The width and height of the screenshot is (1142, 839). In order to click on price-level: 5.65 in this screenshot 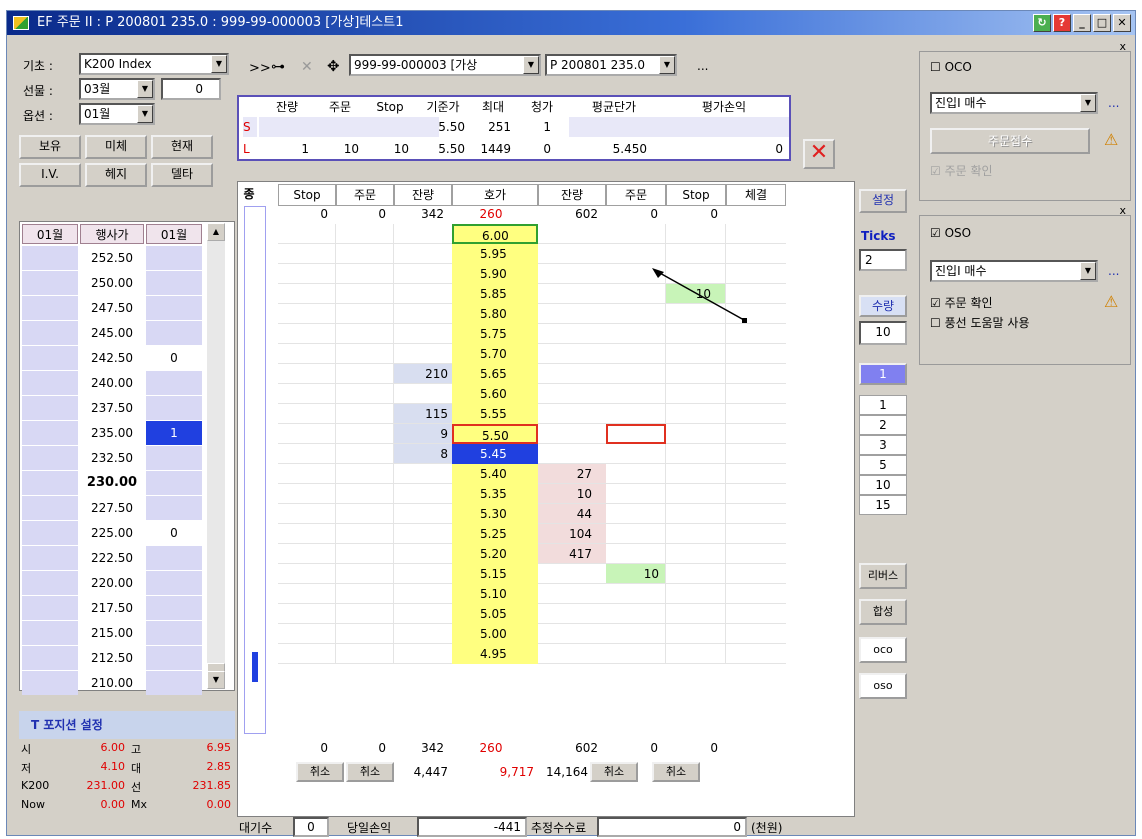, I will do `click(495, 374)`.